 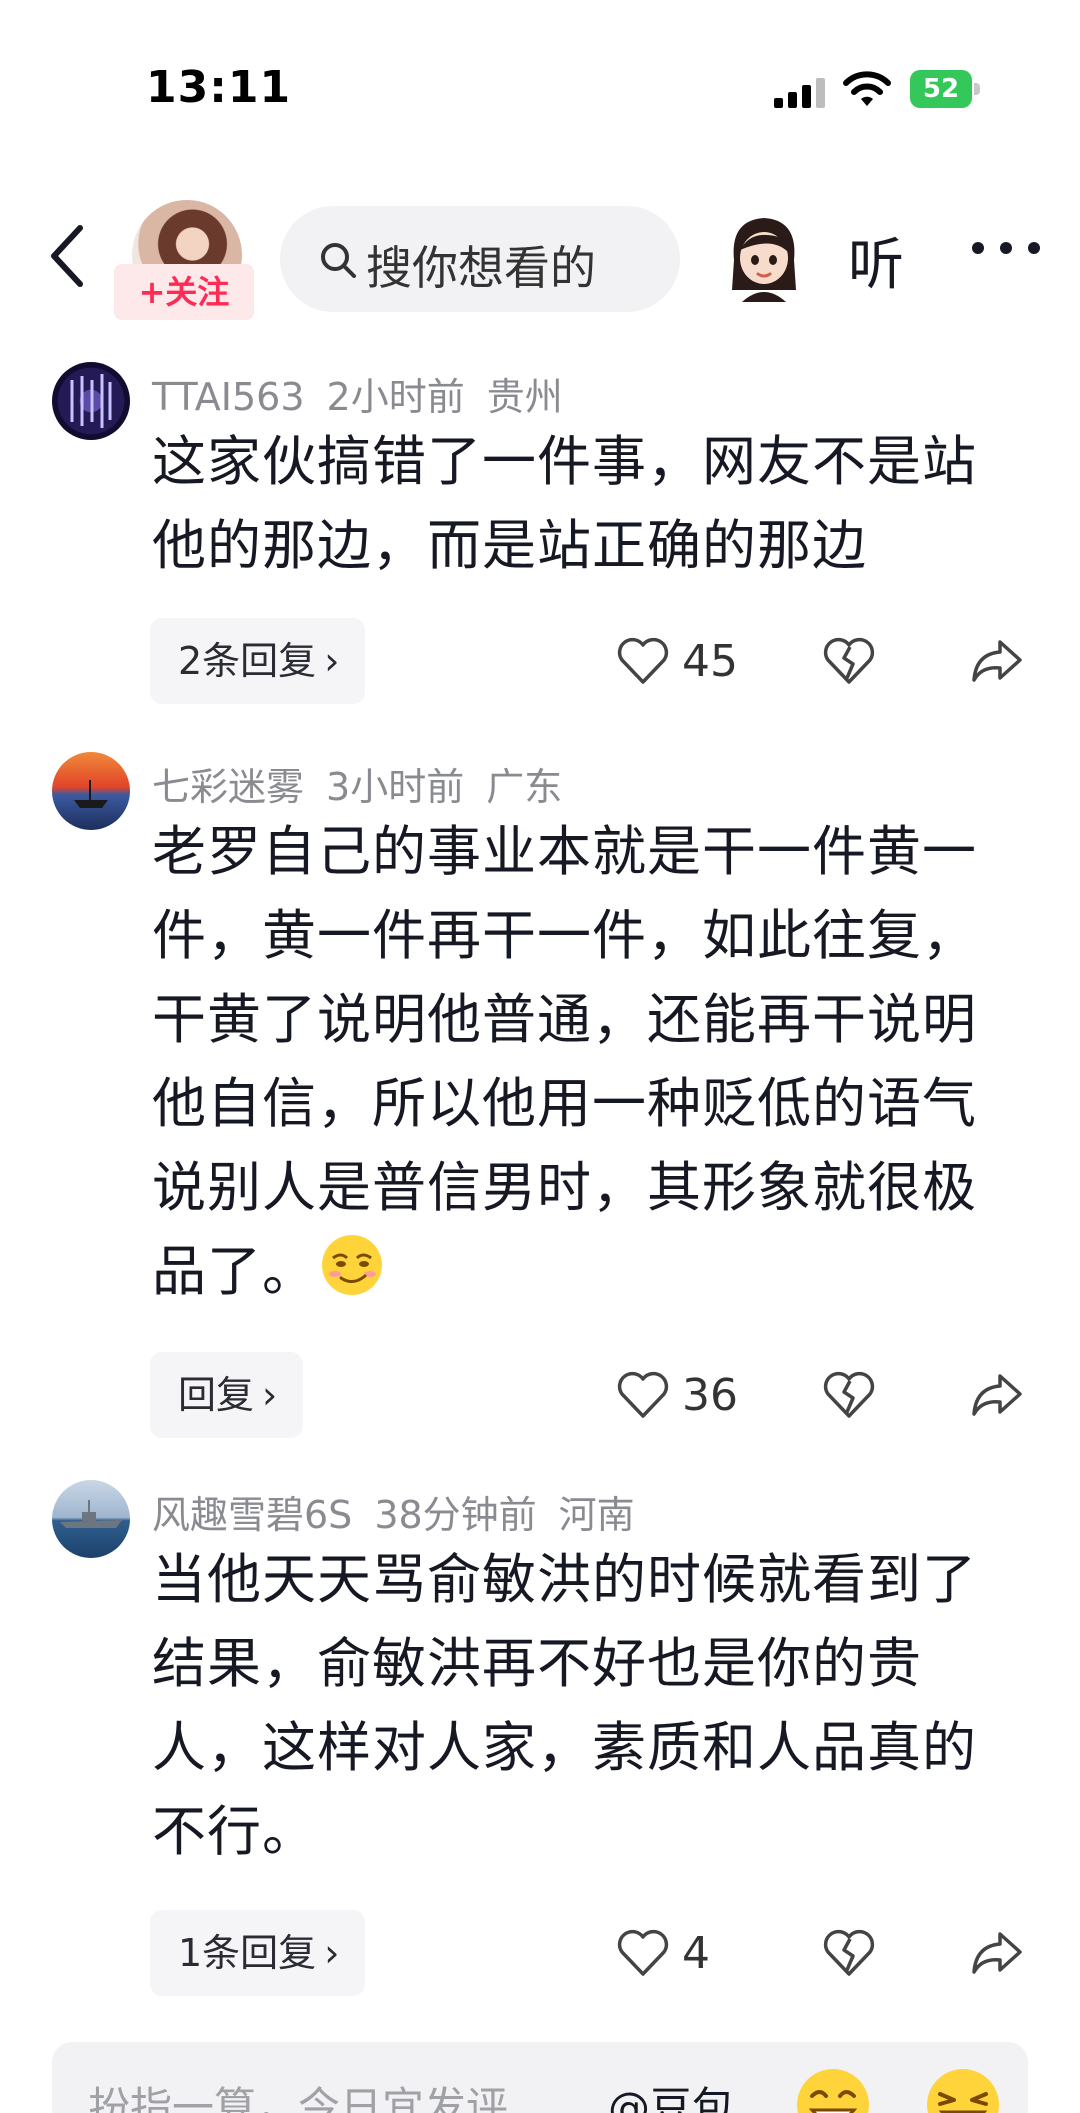 I want to click on comment-location: 河南, so click(x=596, y=1515).